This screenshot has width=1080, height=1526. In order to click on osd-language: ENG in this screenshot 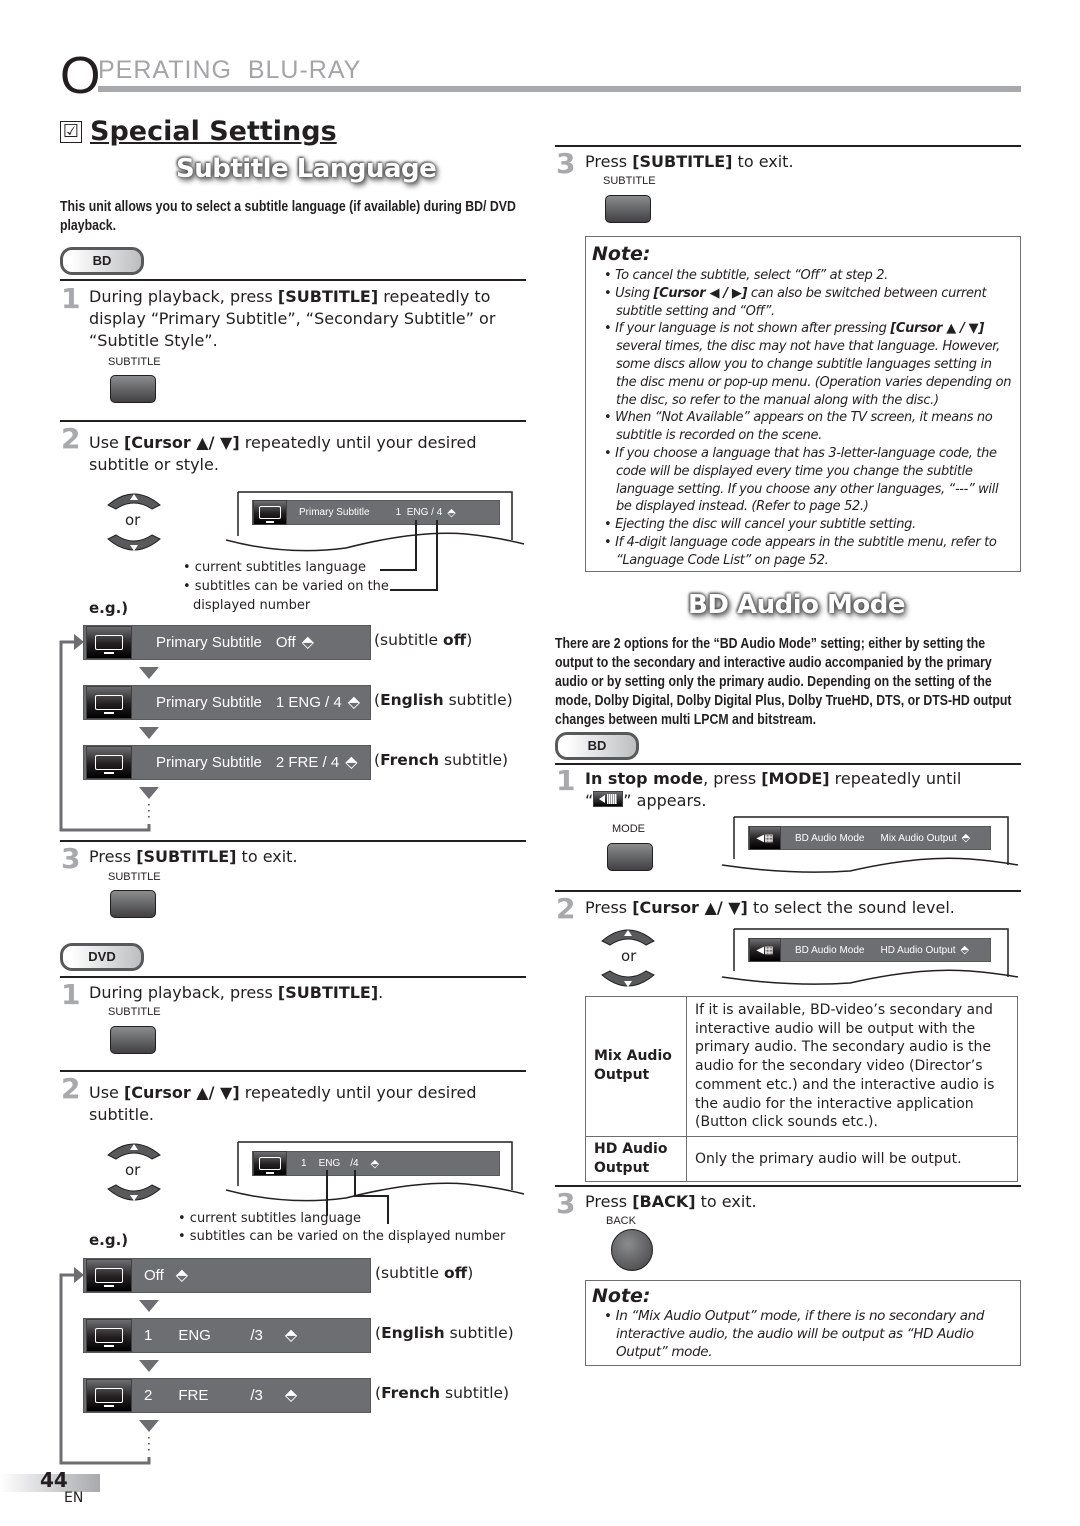, I will do `click(194, 1335)`.